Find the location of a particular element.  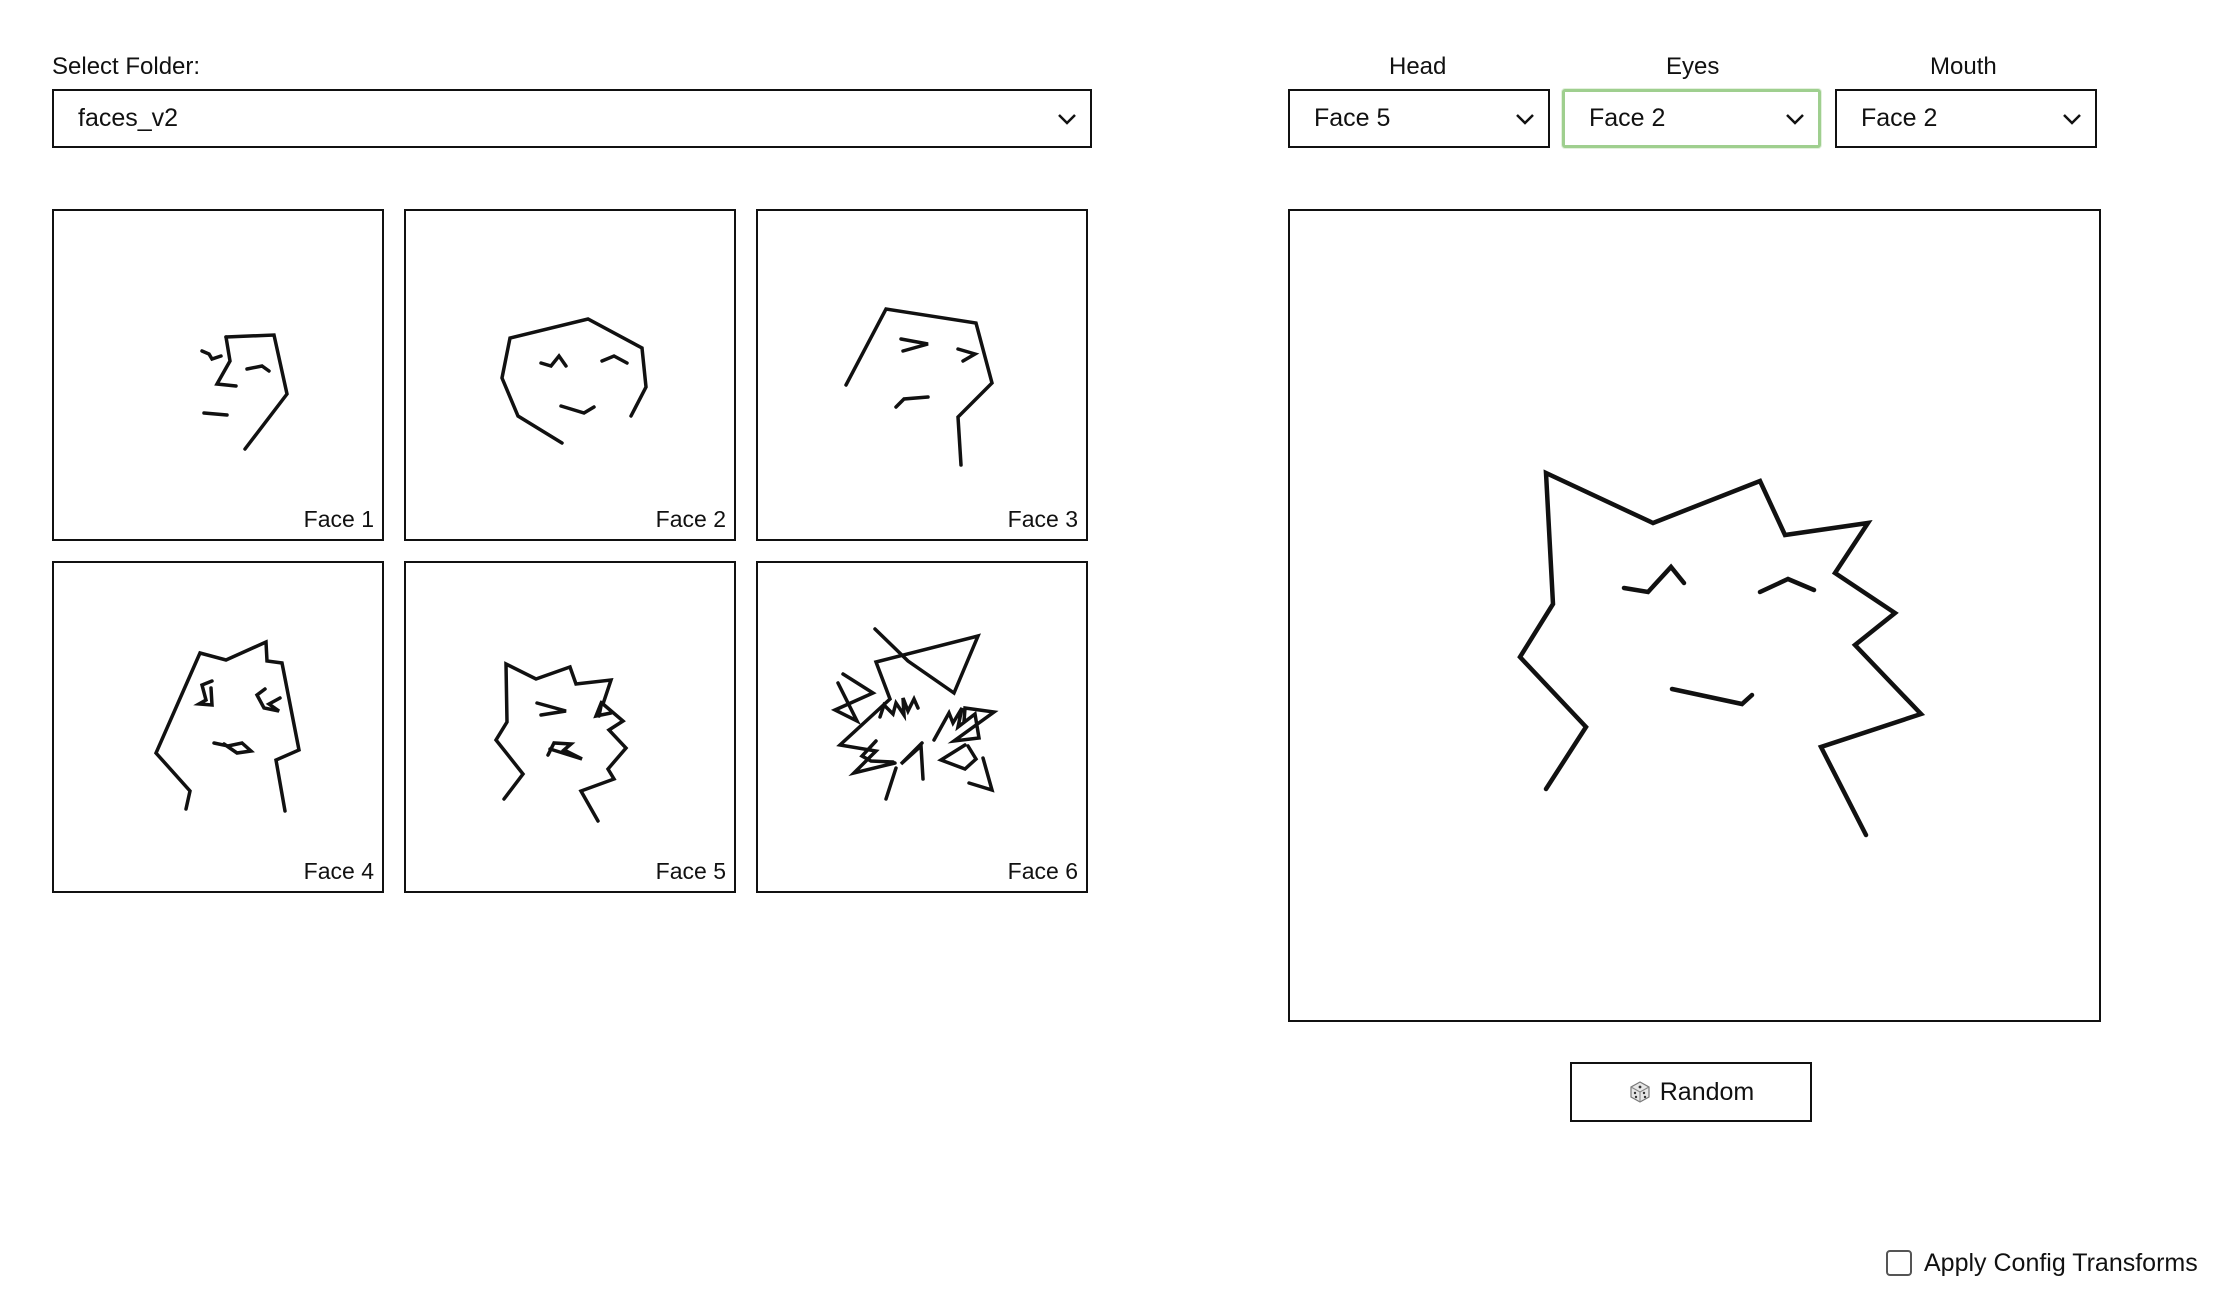

face-4-drawing is located at coordinates (227, 726).